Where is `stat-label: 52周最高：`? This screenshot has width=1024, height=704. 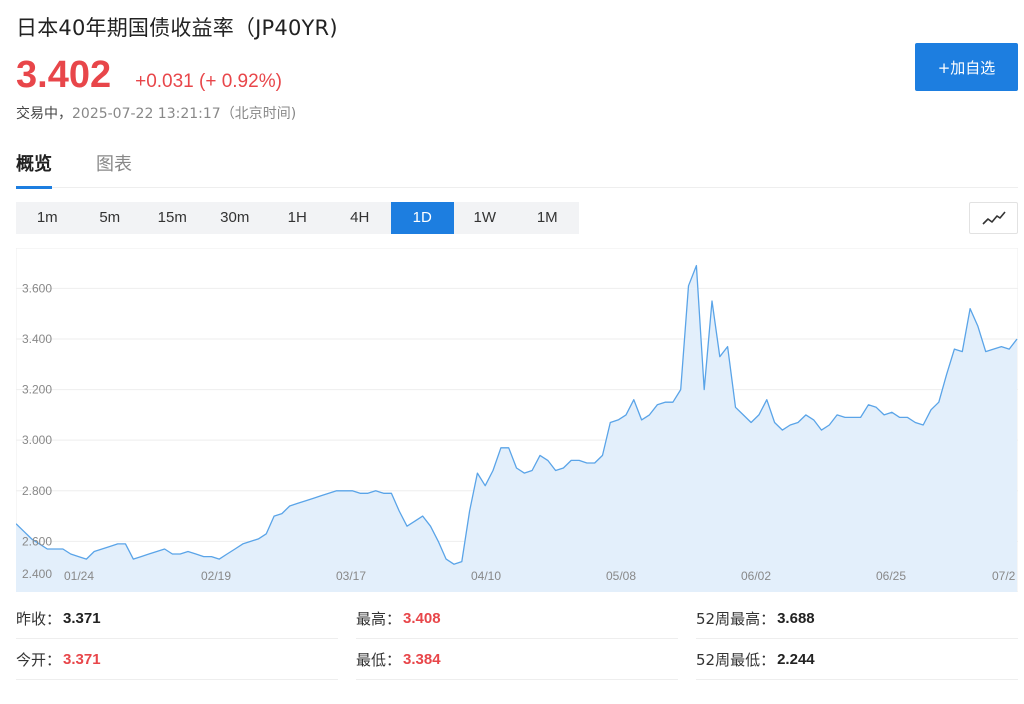
stat-label: 52周最高： is located at coordinates (736, 618).